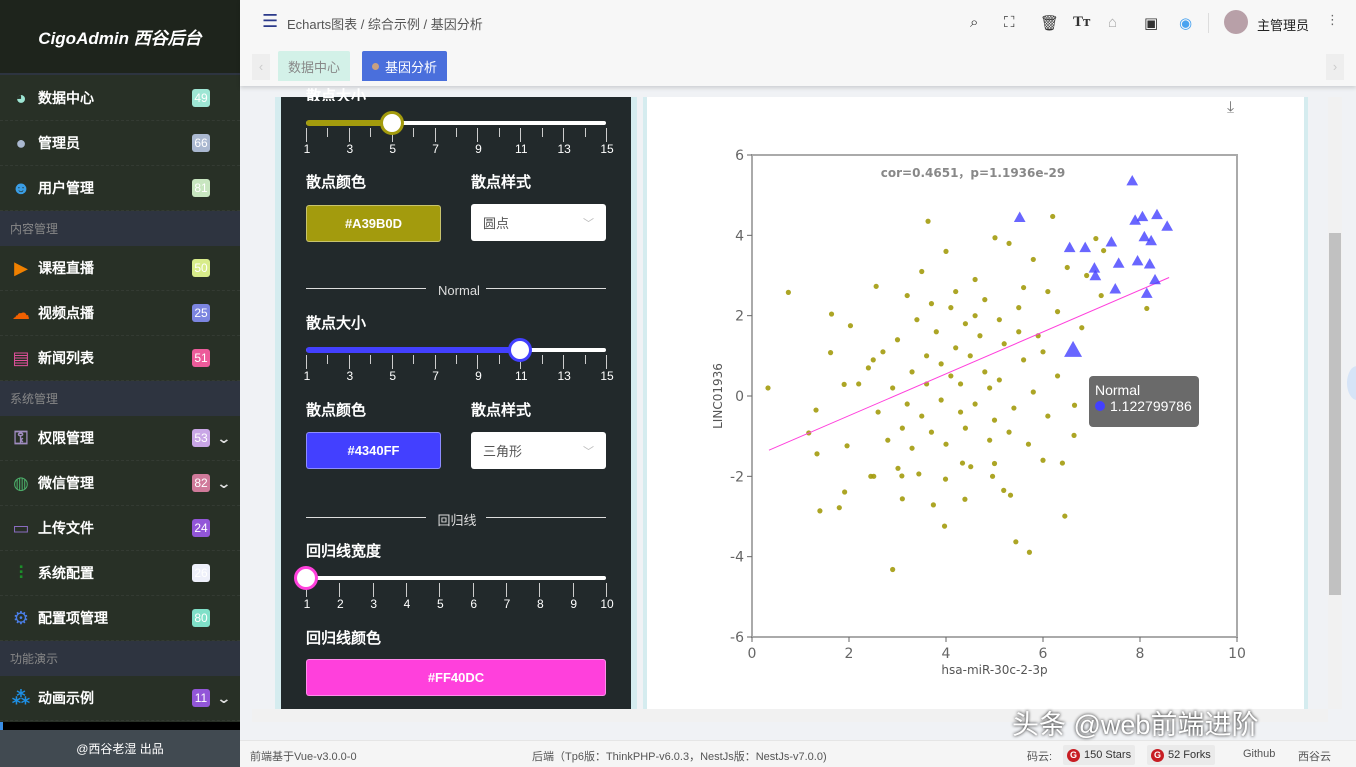  I want to click on watermark: 头条 @web前端进阶, so click(1135, 725).